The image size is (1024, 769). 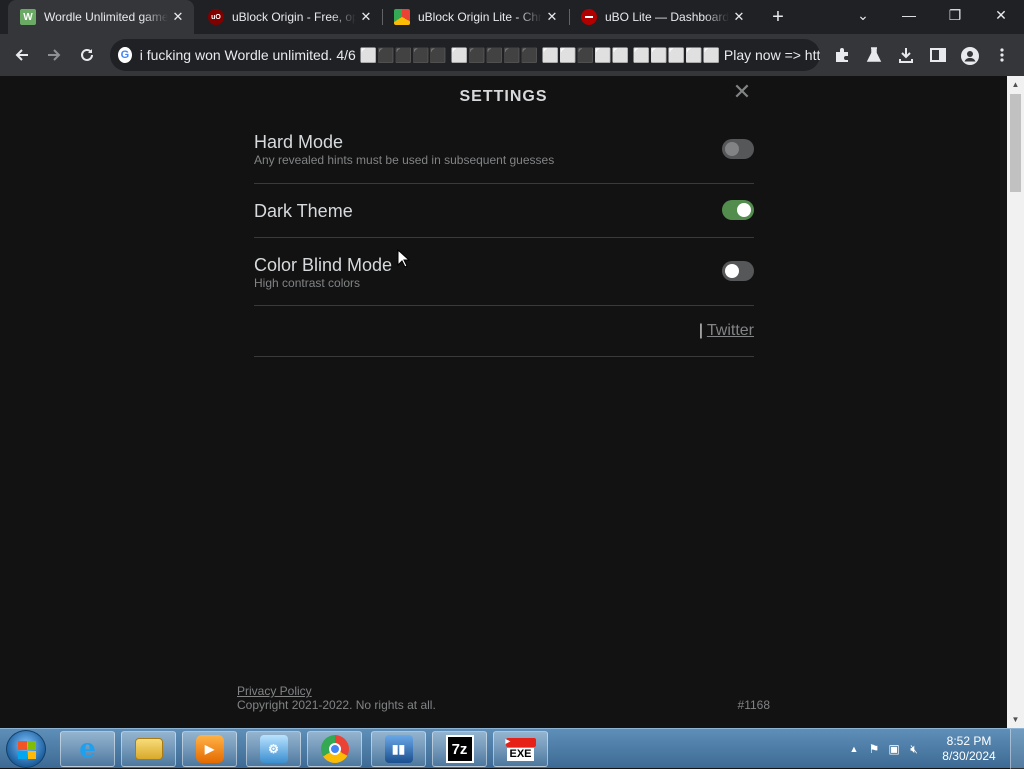 What do you see at coordinates (1017, 749) in the screenshot?
I see `show-desktop-button` at bounding box center [1017, 749].